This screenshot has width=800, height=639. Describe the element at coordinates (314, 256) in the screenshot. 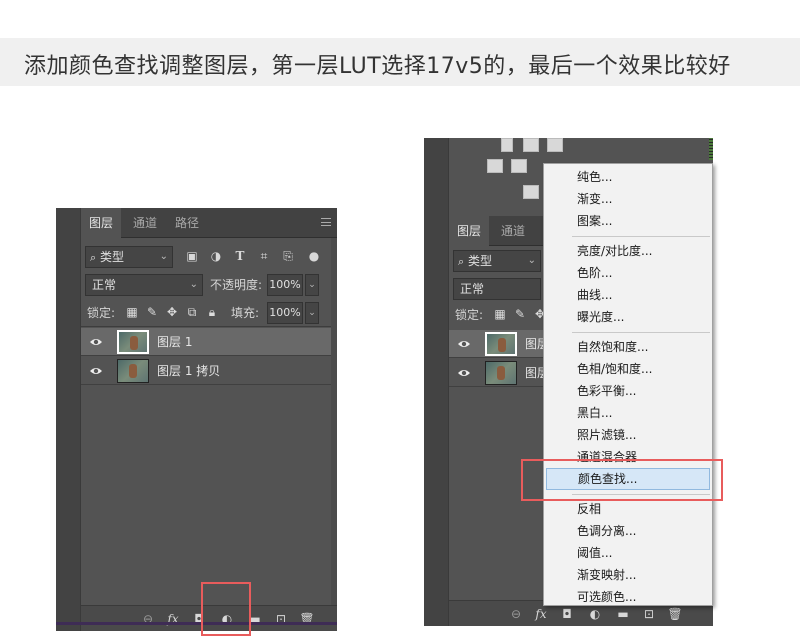

I see `filter-toggle-icon: ●` at that location.